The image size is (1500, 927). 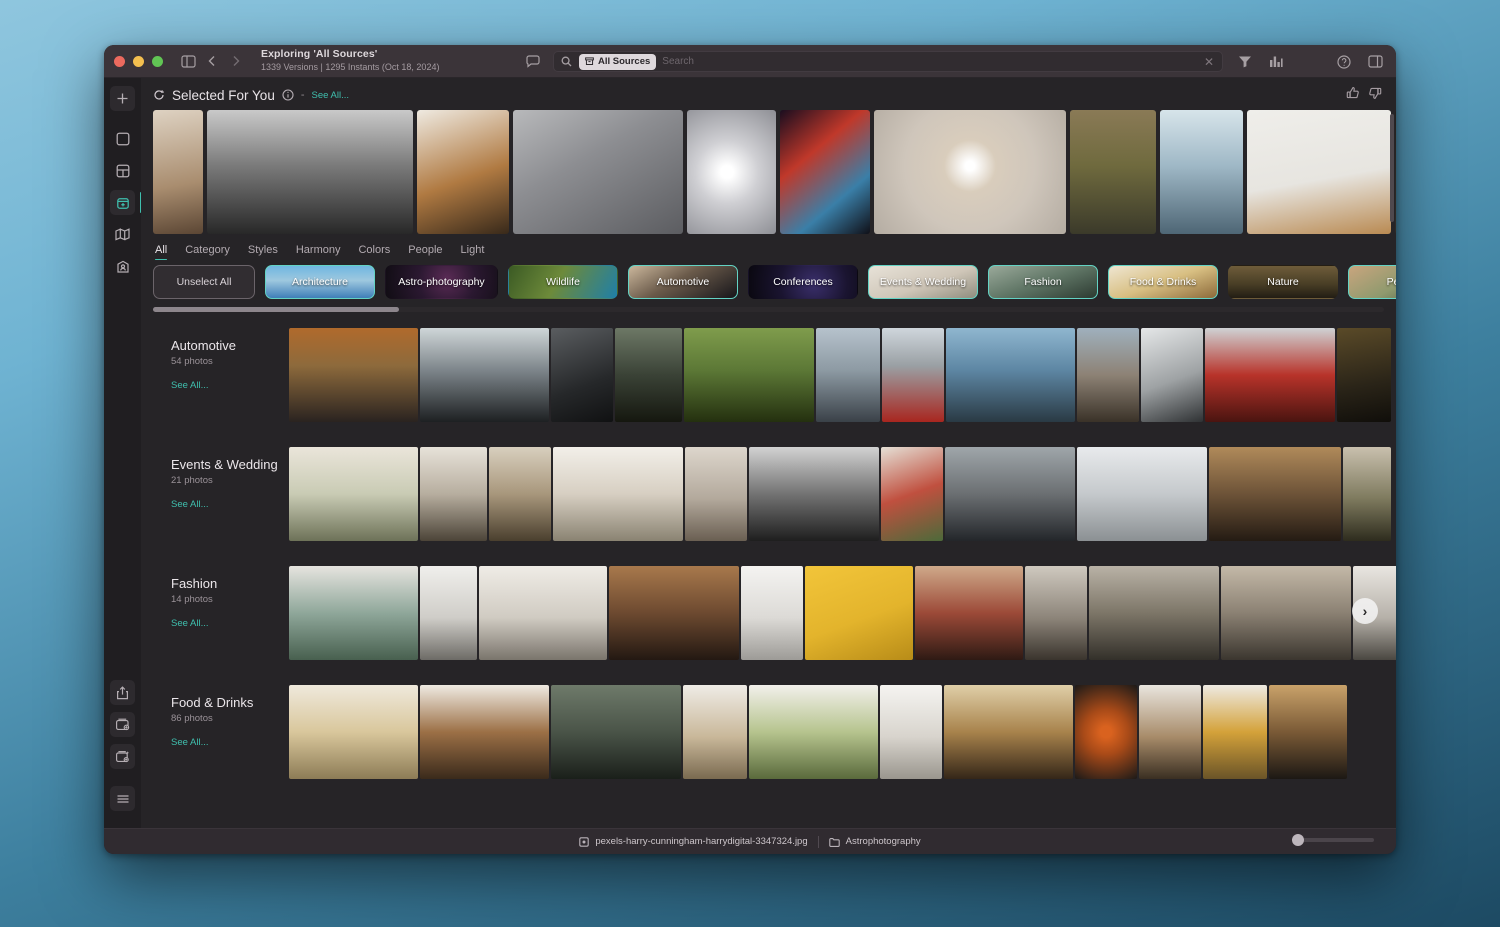 What do you see at coordinates (1375, 62) in the screenshot?
I see `inspector-panel-icon` at bounding box center [1375, 62].